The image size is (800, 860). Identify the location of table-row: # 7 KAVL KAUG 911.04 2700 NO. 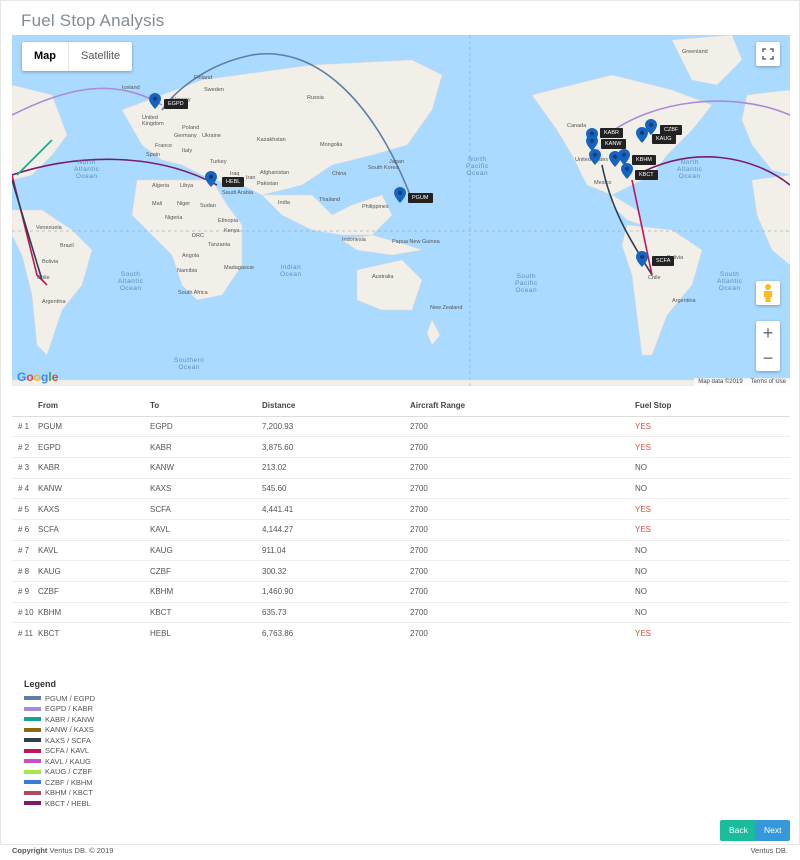
(401, 550).